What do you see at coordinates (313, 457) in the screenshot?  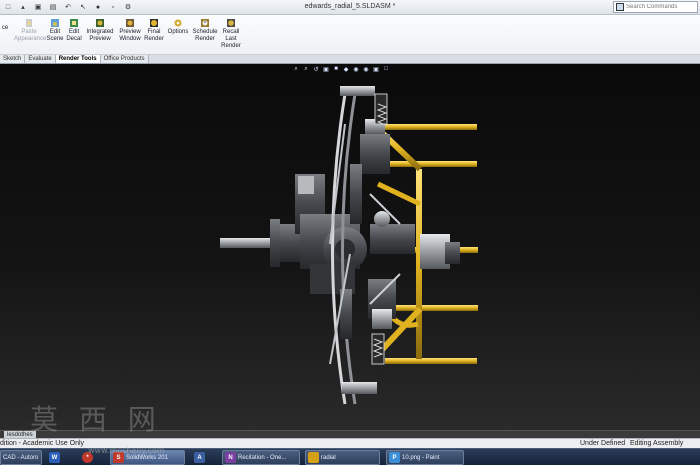 I see `folder-icon` at bounding box center [313, 457].